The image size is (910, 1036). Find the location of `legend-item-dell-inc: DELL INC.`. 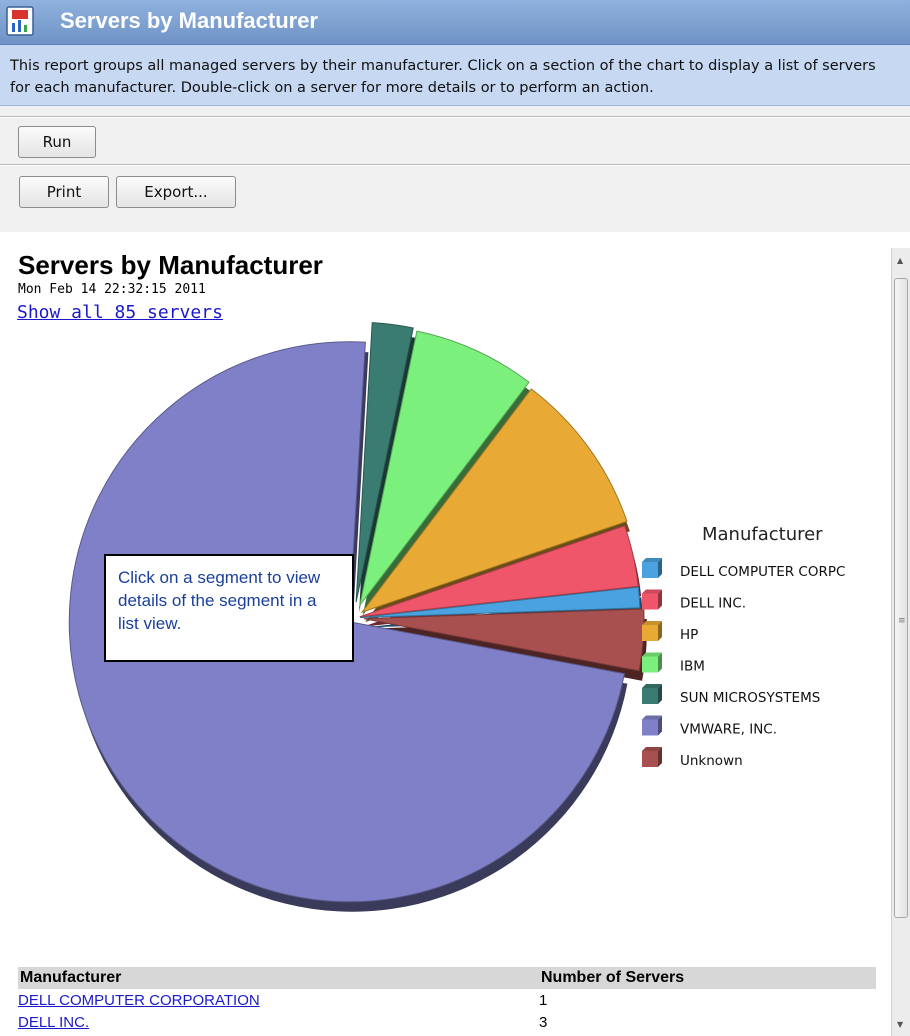

legend-item-dell-inc: DELL INC. is located at coordinates (694, 600).